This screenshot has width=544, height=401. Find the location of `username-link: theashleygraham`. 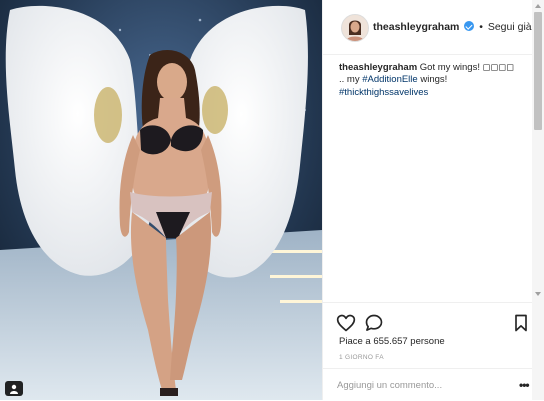

username-link: theashleygraham is located at coordinates (416, 27).